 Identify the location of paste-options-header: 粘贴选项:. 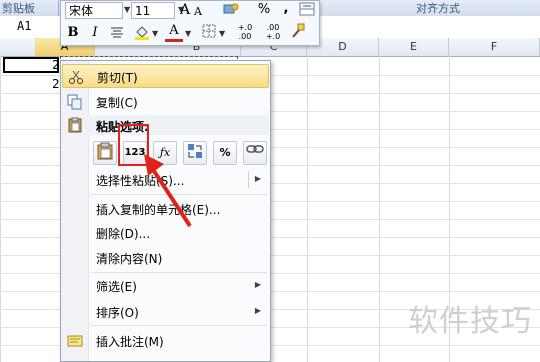
(165, 125).